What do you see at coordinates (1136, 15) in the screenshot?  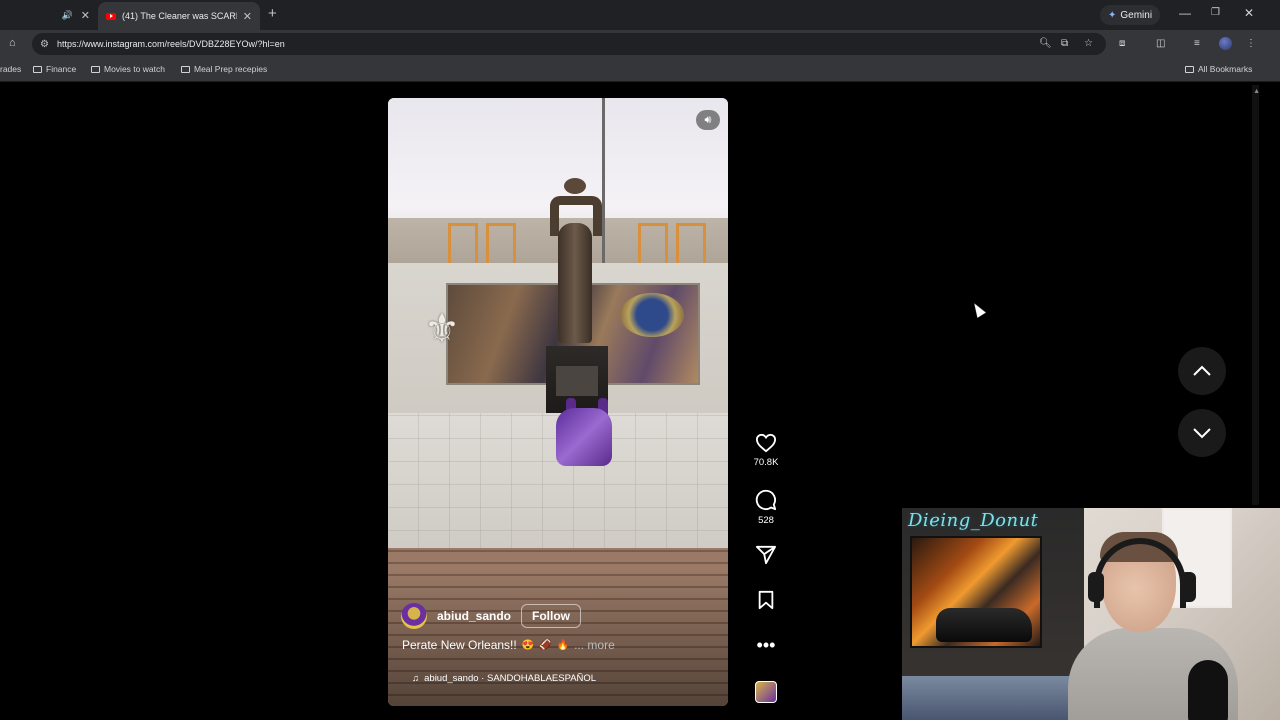 I see `gemini-label: Gemini` at bounding box center [1136, 15].